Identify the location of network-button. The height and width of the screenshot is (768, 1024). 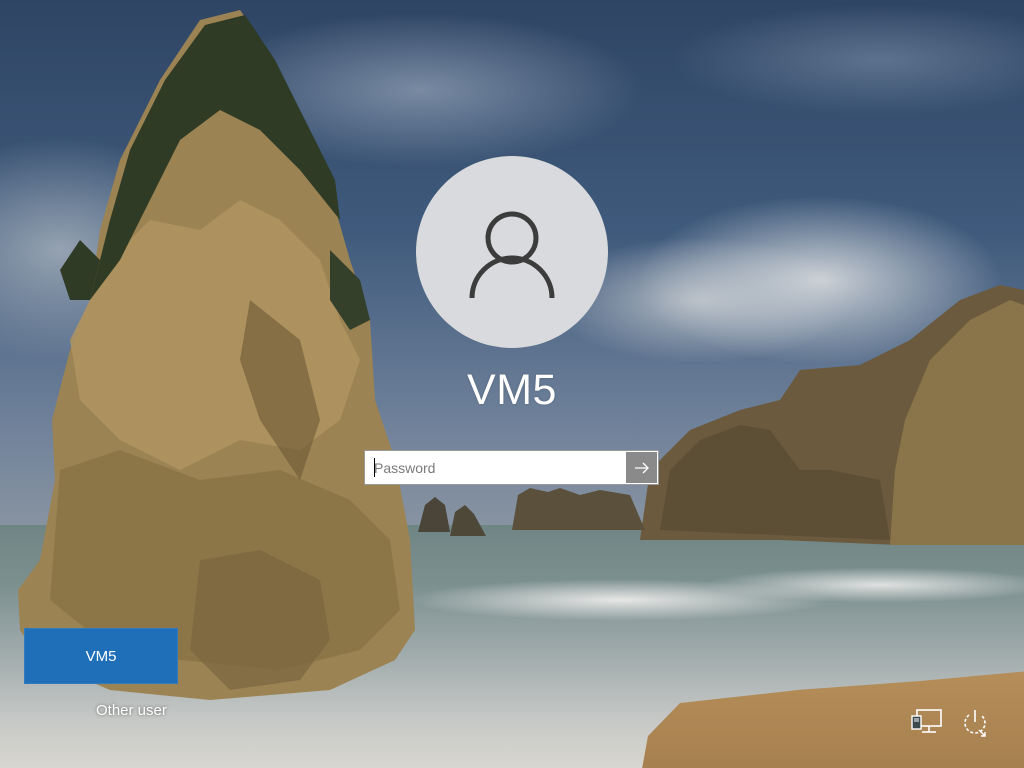
(927, 722).